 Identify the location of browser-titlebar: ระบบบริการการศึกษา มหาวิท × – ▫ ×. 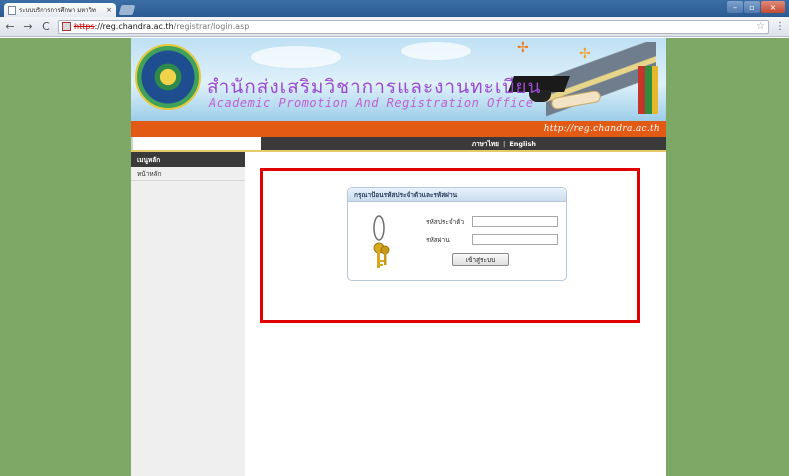
(394, 8).